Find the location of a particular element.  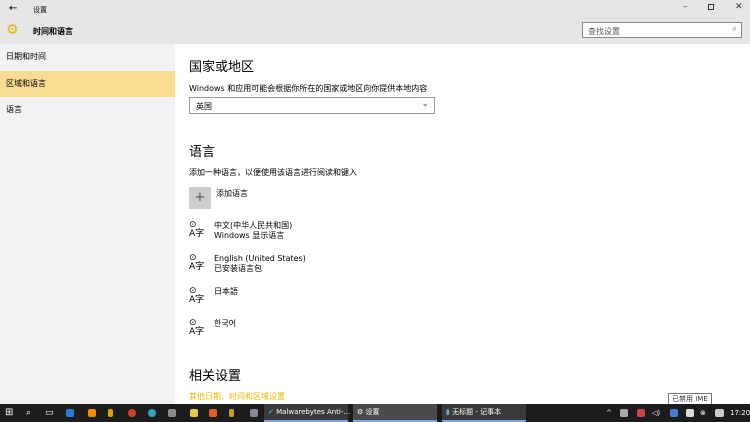

minimize-button: – is located at coordinates (685, 7).